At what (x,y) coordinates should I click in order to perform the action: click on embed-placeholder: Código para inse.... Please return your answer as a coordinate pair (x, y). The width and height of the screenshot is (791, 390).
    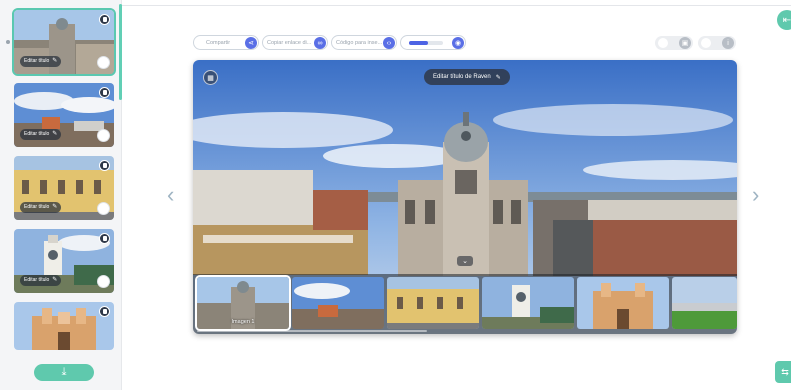
    Looking at the image, I should click on (359, 42).